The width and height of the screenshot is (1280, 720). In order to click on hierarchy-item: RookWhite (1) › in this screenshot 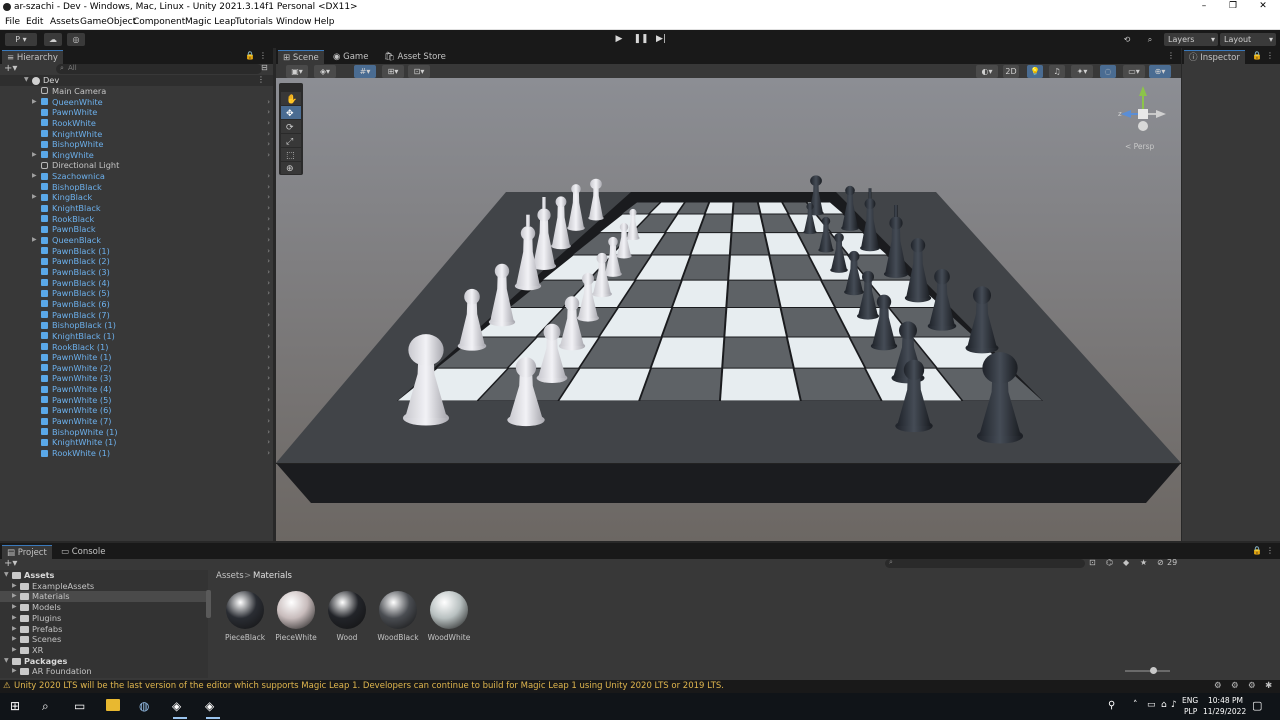, I will do `click(136, 453)`.